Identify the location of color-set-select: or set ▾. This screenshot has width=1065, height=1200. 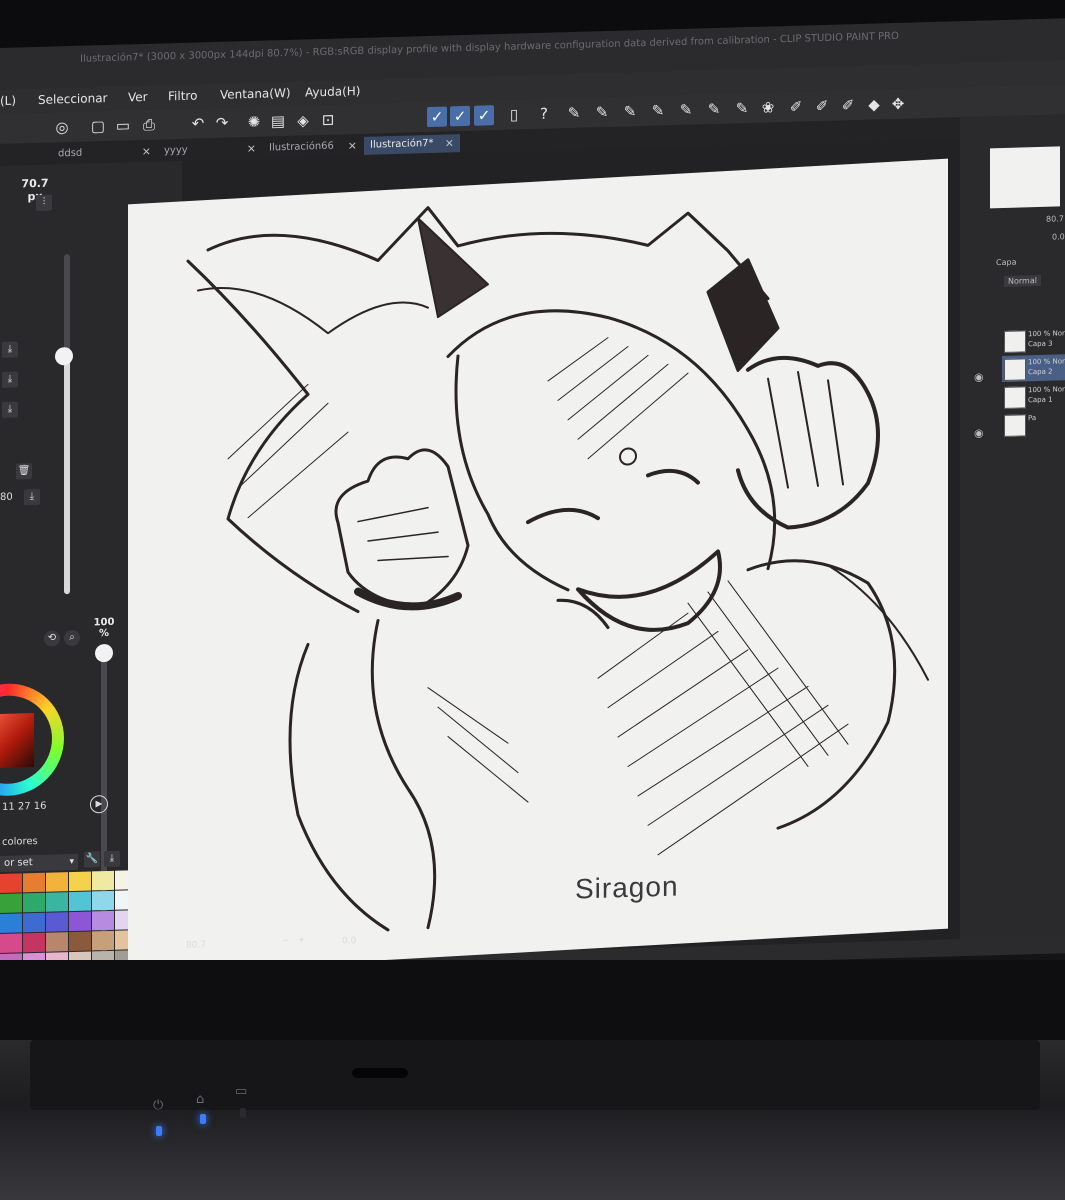
(39, 862).